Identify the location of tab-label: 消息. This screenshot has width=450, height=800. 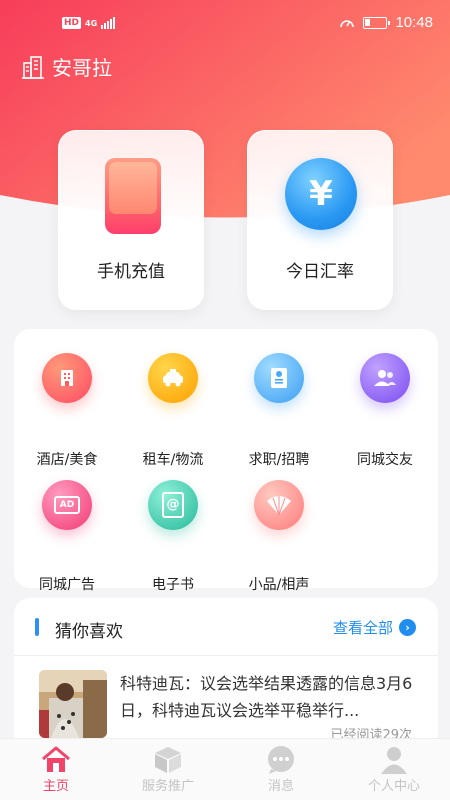
(280, 786).